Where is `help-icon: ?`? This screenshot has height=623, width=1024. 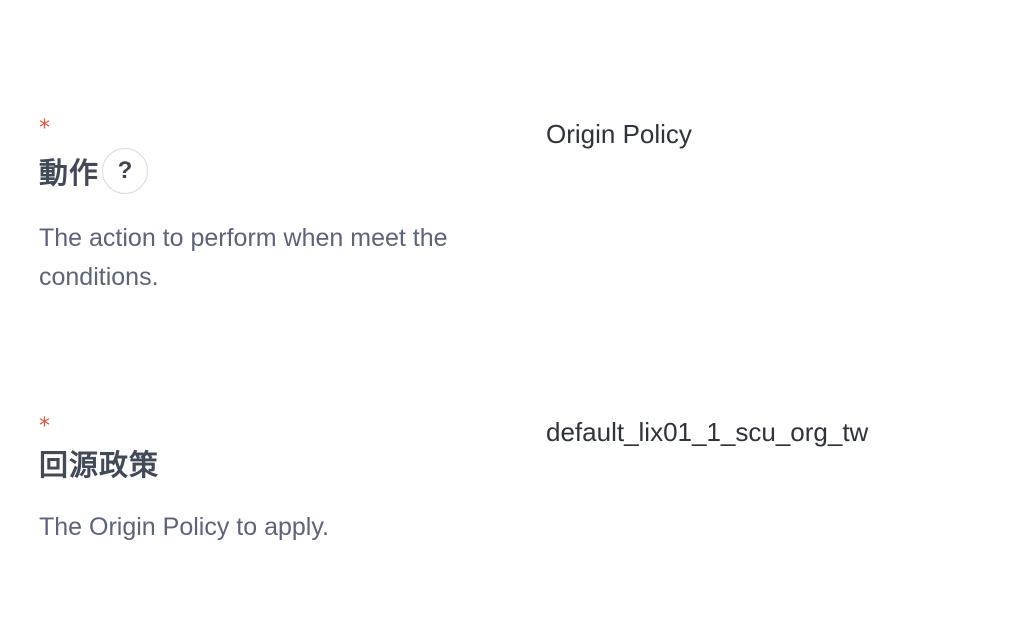 help-icon: ? is located at coordinates (125, 171).